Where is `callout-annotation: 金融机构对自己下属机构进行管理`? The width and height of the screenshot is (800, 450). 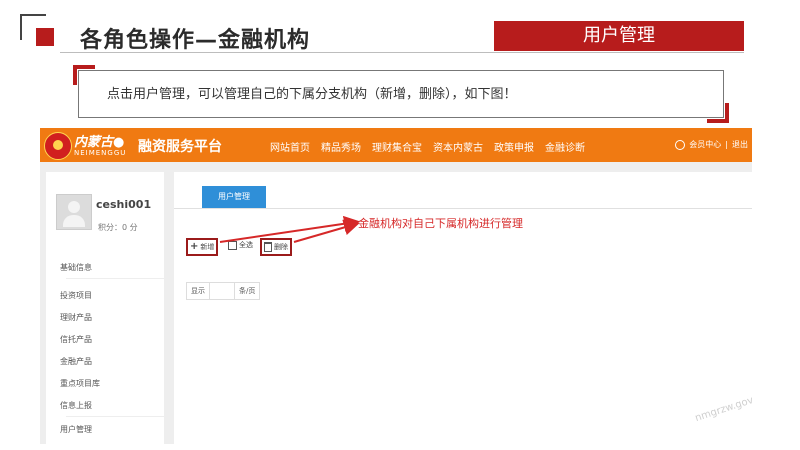 callout-annotation: 金融机构对自己下属机构进行管理 is located at coordinates (440, 223).